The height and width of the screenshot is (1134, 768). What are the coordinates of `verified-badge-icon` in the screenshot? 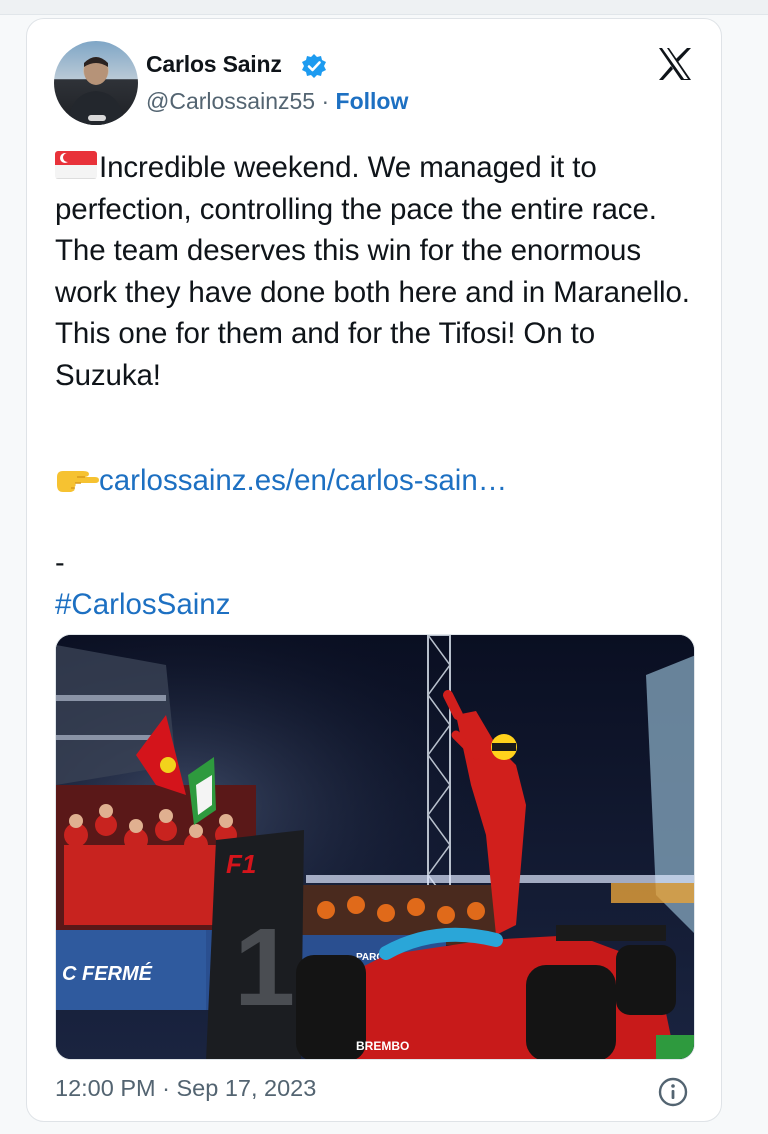 It's located at (314, 66).